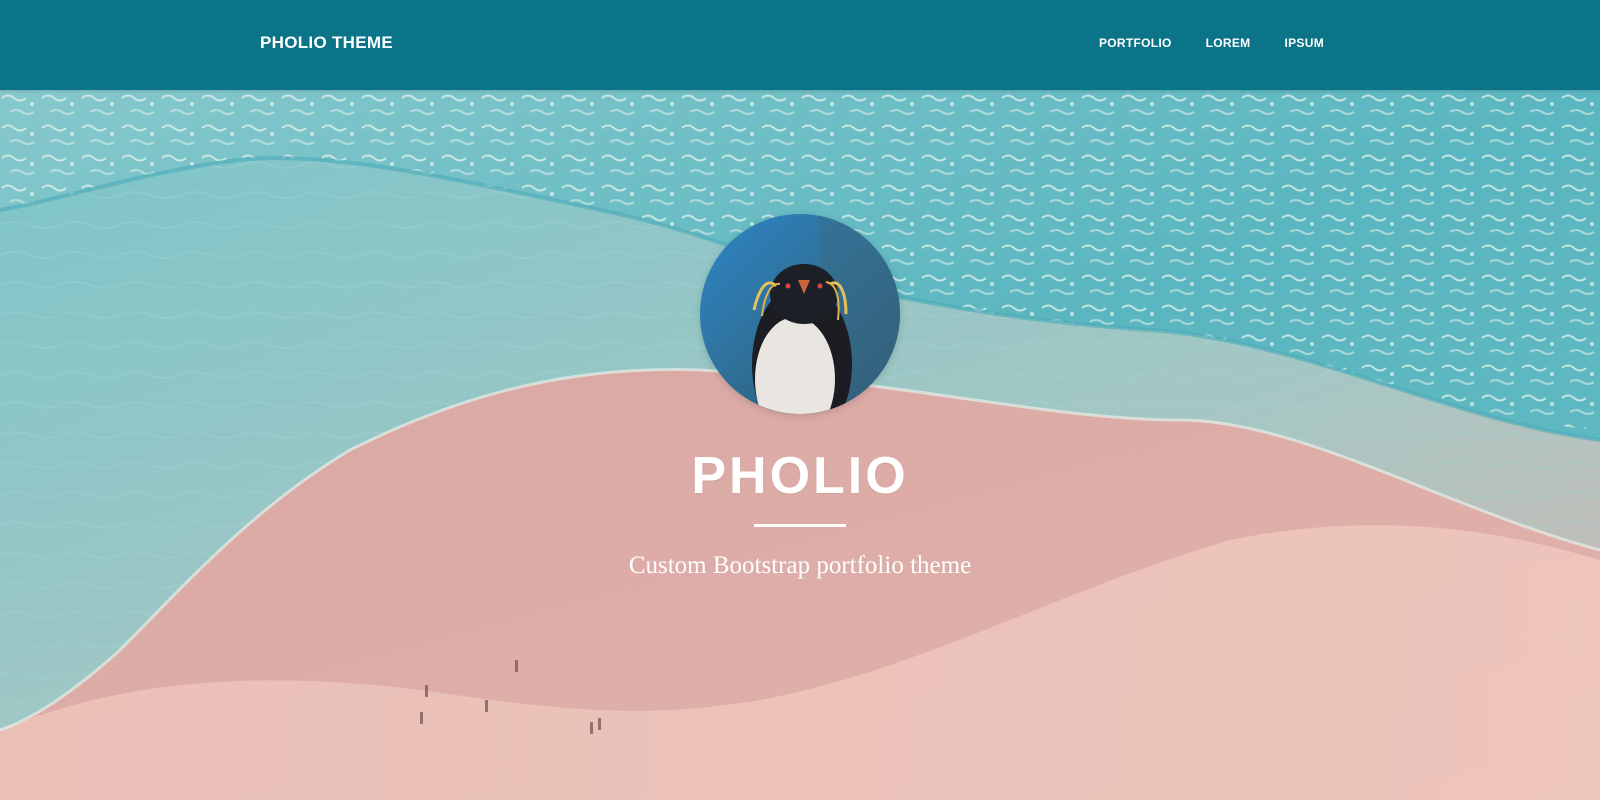 This screenshot has width=1600, height=800. I want to click on nav-links: PORTFOLIO LOREM IPSUM, so click(1211, 43).